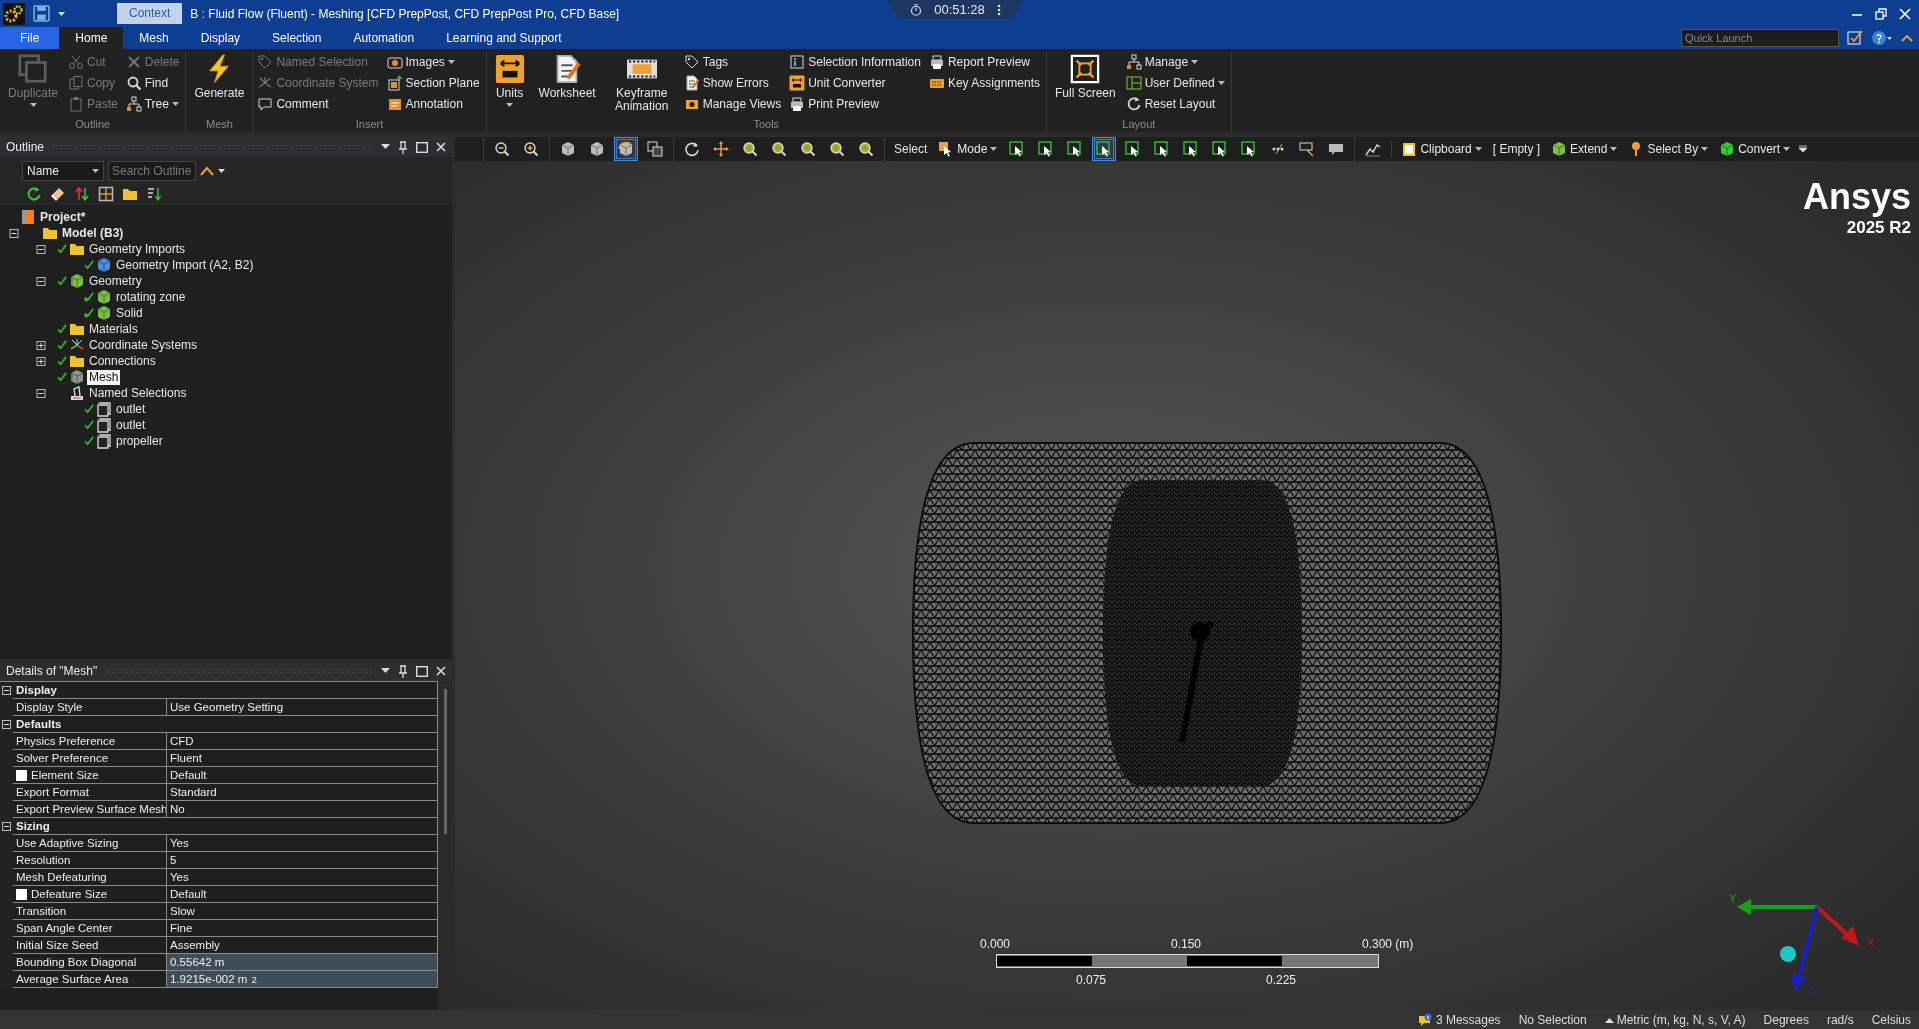 This screenshot has width=1919, height=1029. Describe the element at coordinates (153, 104) in the screenshot. I see `ribbon-button: Tree` at that location.